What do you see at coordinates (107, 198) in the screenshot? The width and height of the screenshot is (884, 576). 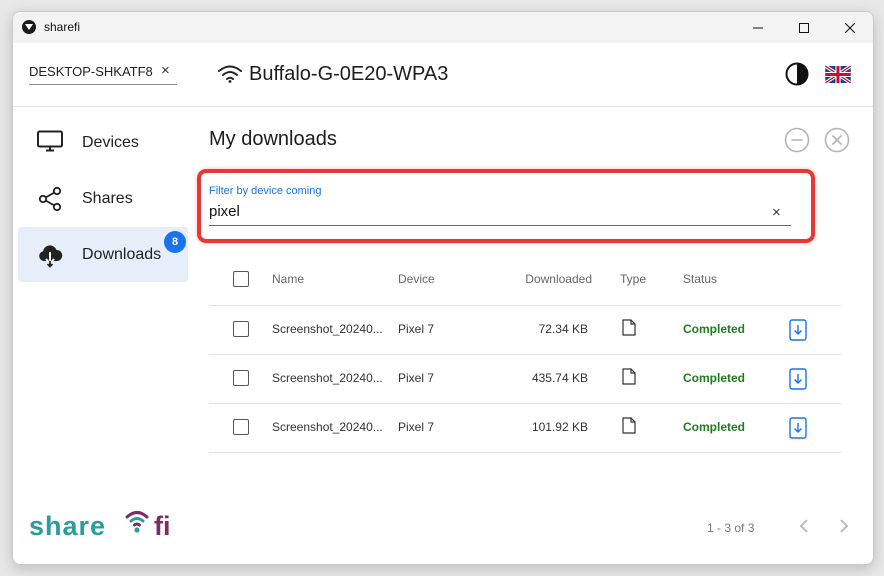 I see `sidebar-item-label: Shares` at bounding box center [107, 198].